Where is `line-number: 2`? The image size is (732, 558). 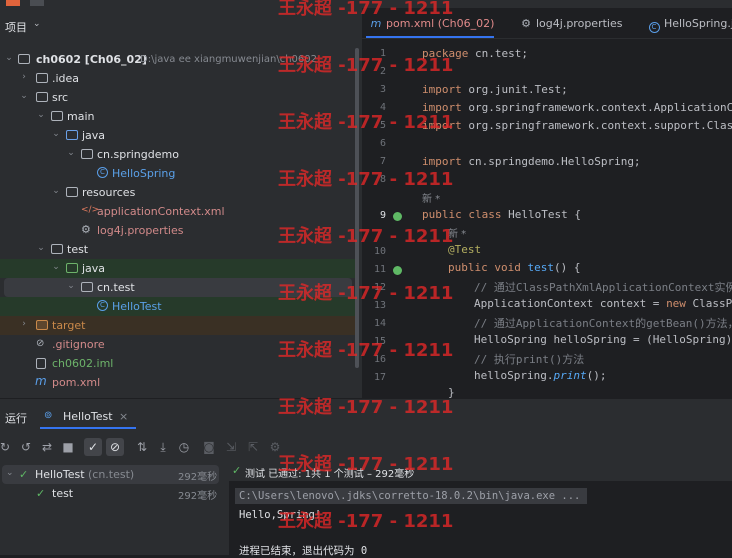 line-number: 2 is located at coordinates (382, 71).